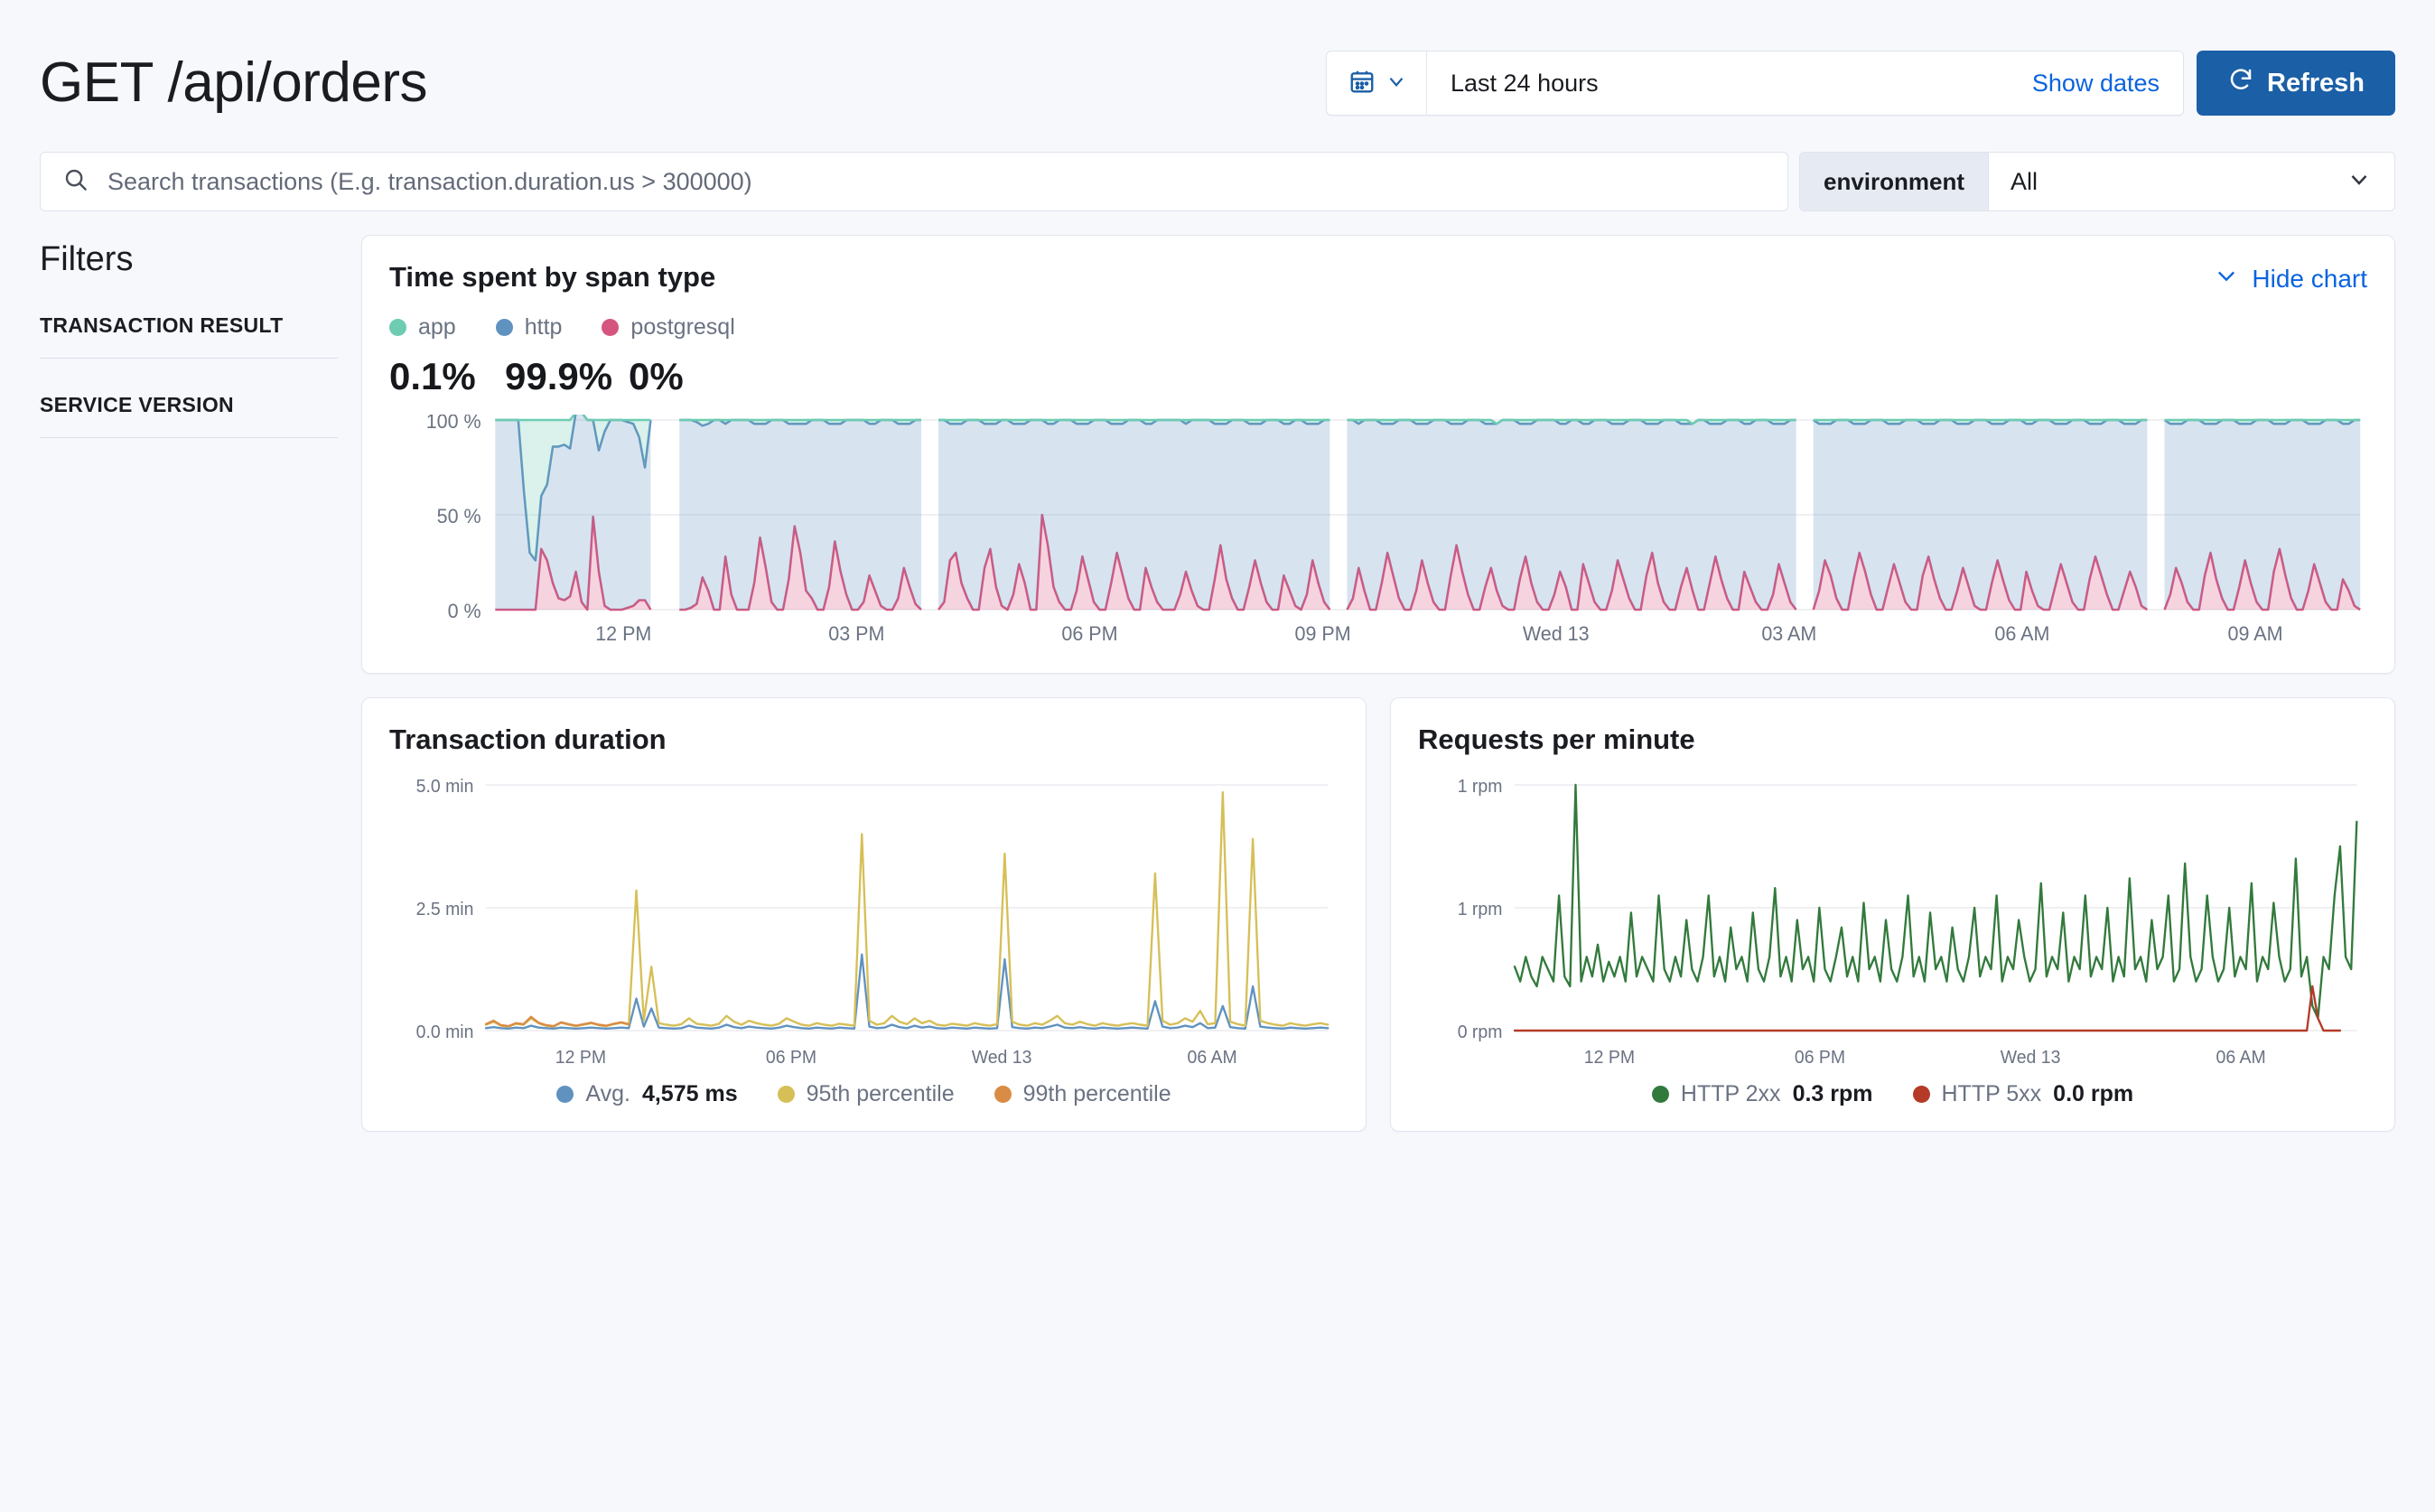  What do you see at coordinates (682, 327) in the screenshot?
I see `legend-label: postgresql` at bounding box center [682, 327].